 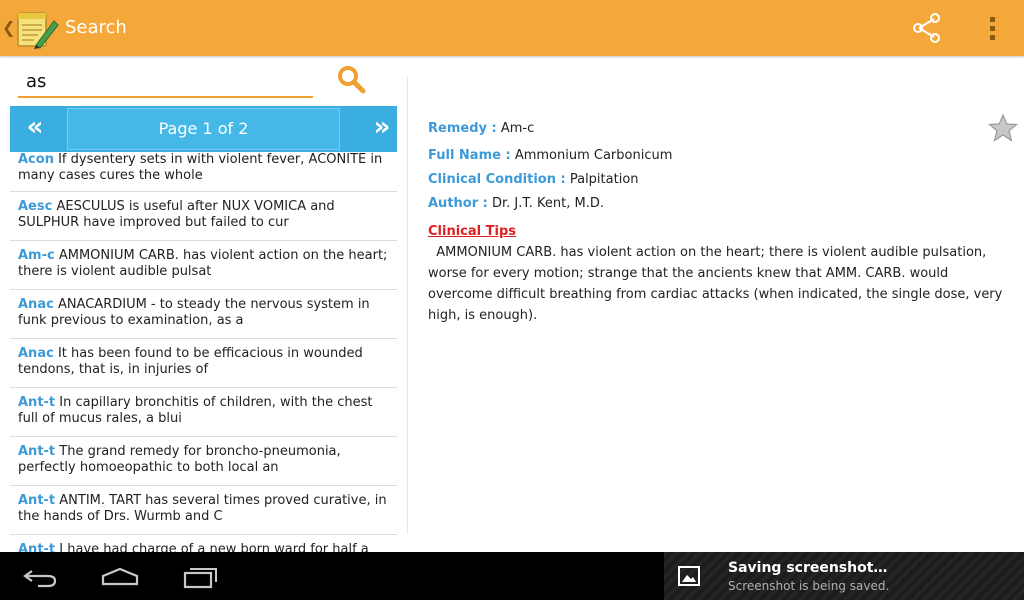 I want to click on remedy-value: Am-c, so click(x=517, y=128).